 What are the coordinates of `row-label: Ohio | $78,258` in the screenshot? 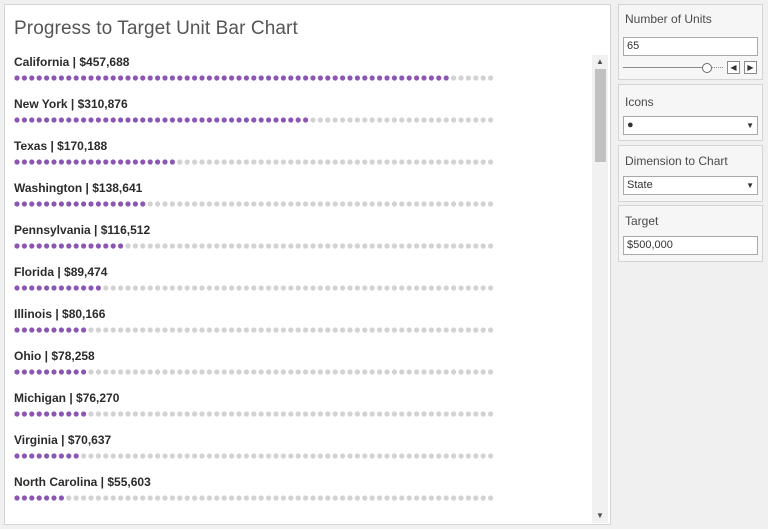 It's located at (54, 356).